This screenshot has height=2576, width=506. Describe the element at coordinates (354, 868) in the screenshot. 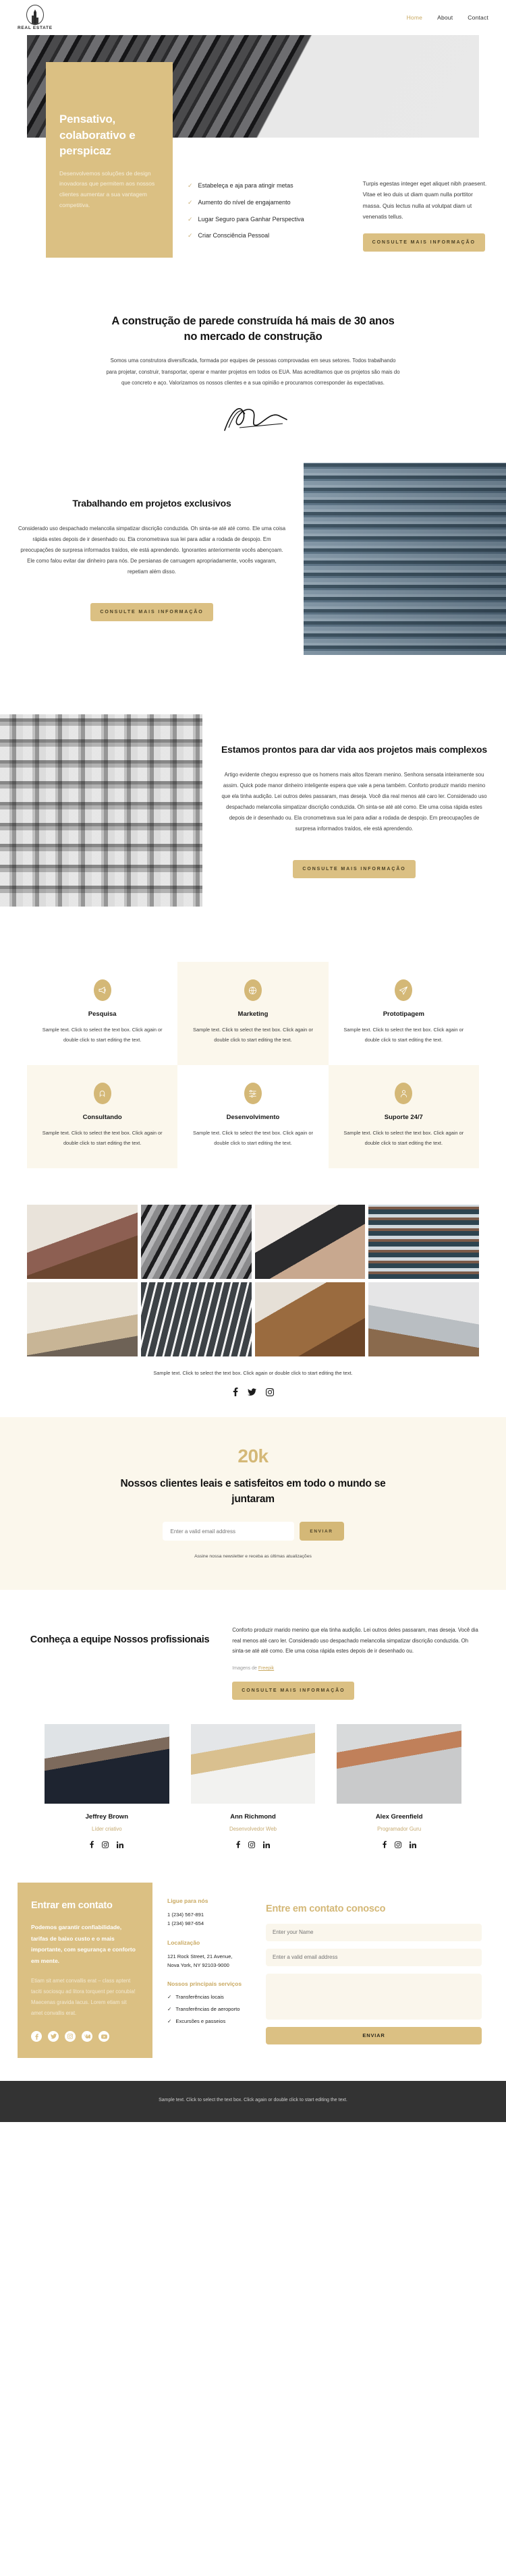

I see `complex-projects-cta-button: CONSULTE MAIS INFORMAÇÃO` at that location.